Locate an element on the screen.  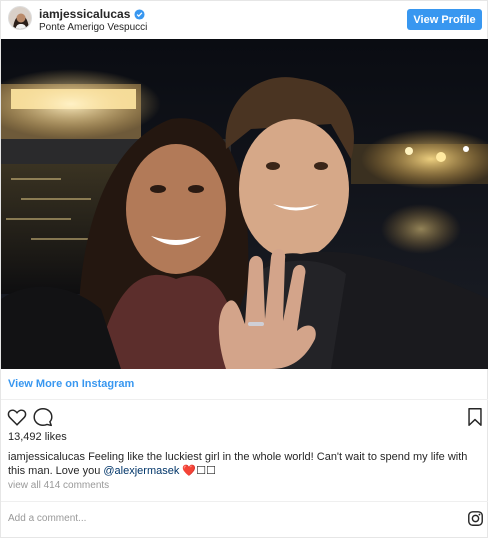
view-all-comments-link: view all 414 comments is located at coordinates (58, 485).